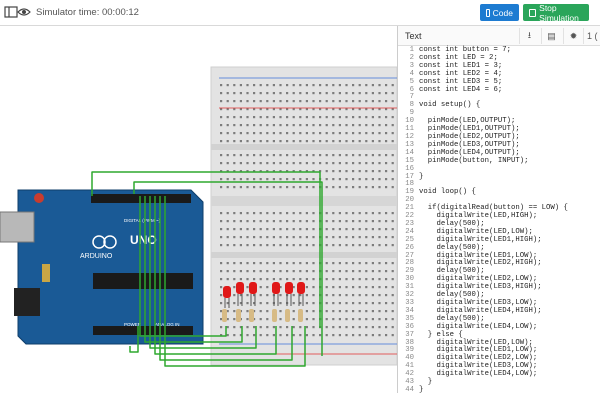 Image resolution: width=600 pixels, height=393 pixels. I want to click on analog-label: ANALOG IN, so click(167, 324).